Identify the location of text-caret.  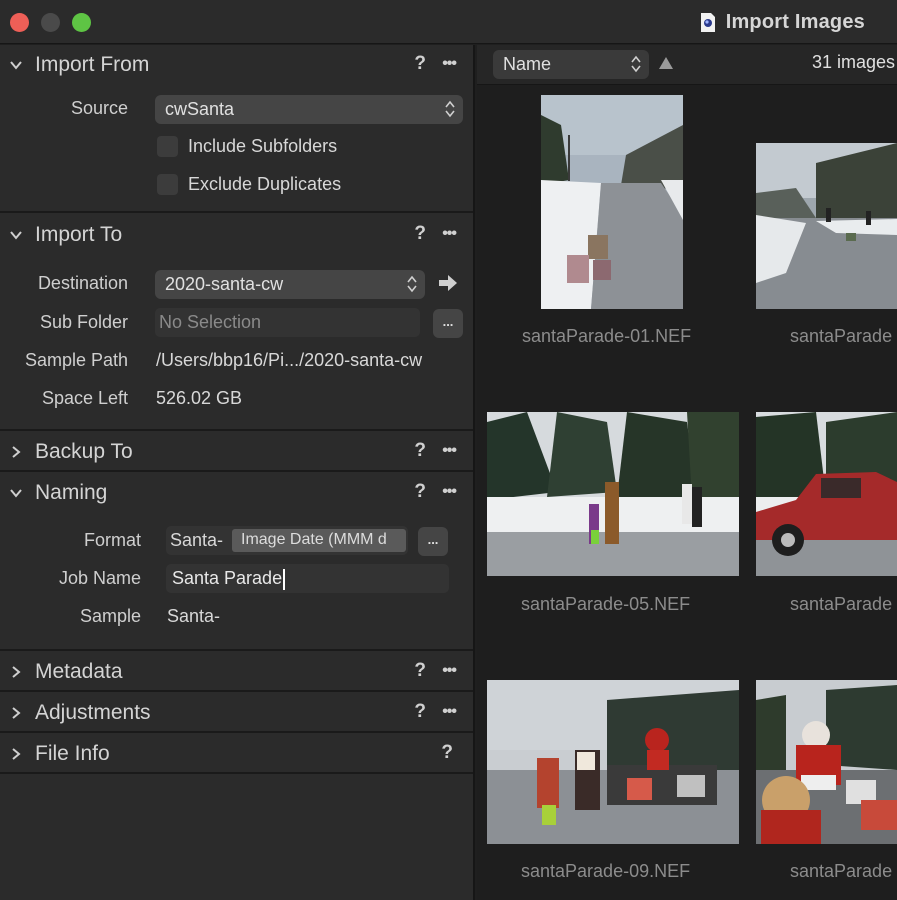
(284, 579).